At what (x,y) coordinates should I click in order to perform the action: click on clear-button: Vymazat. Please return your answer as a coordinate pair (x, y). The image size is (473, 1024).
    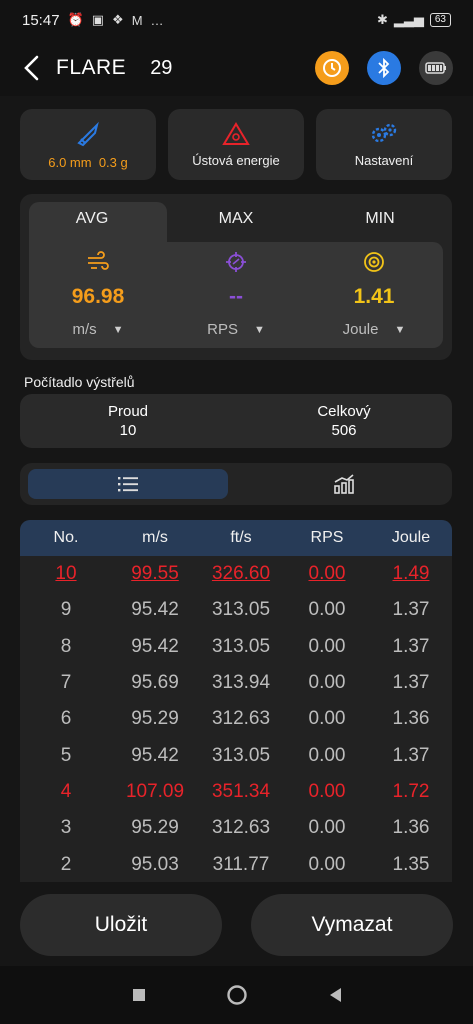
    Looking at the image, I should click on (352, 925).